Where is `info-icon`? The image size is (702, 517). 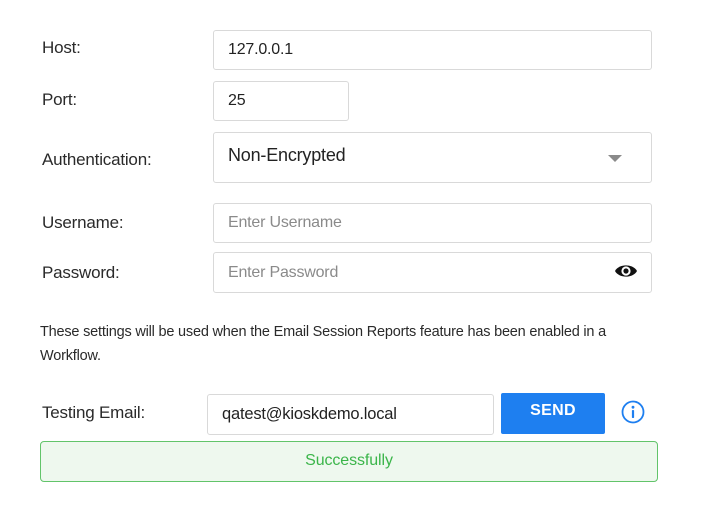 info-icon is located at coordinates (633, 412).